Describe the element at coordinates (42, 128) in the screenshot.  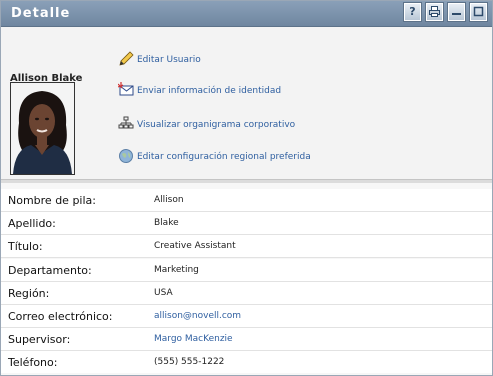
I see `user-photo` at that location.